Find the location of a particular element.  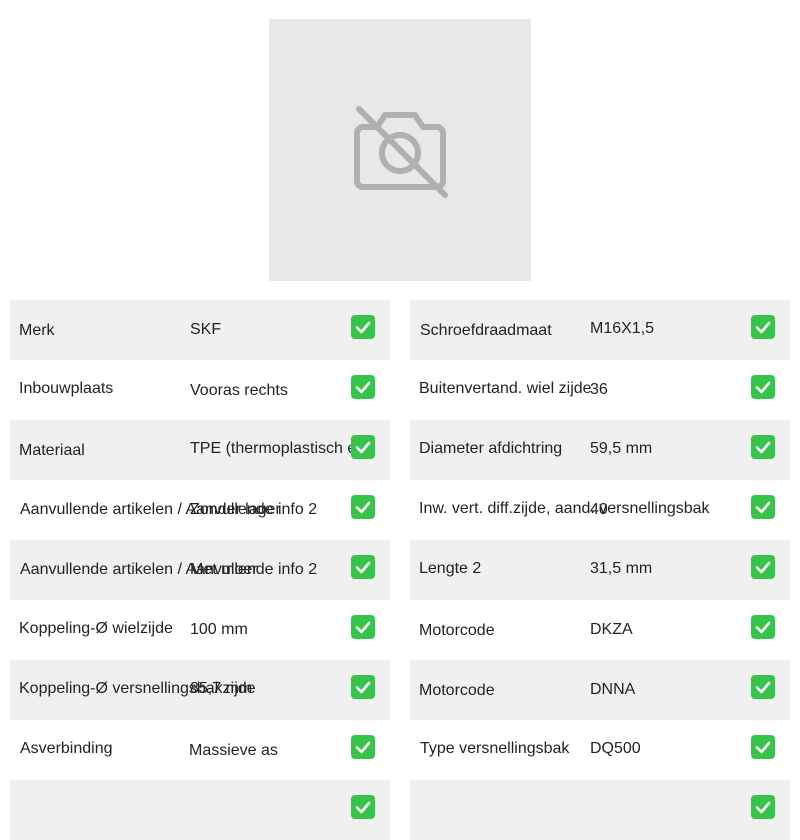

spec-row: Motorcode DNNA is located at coordinates (600, 690).